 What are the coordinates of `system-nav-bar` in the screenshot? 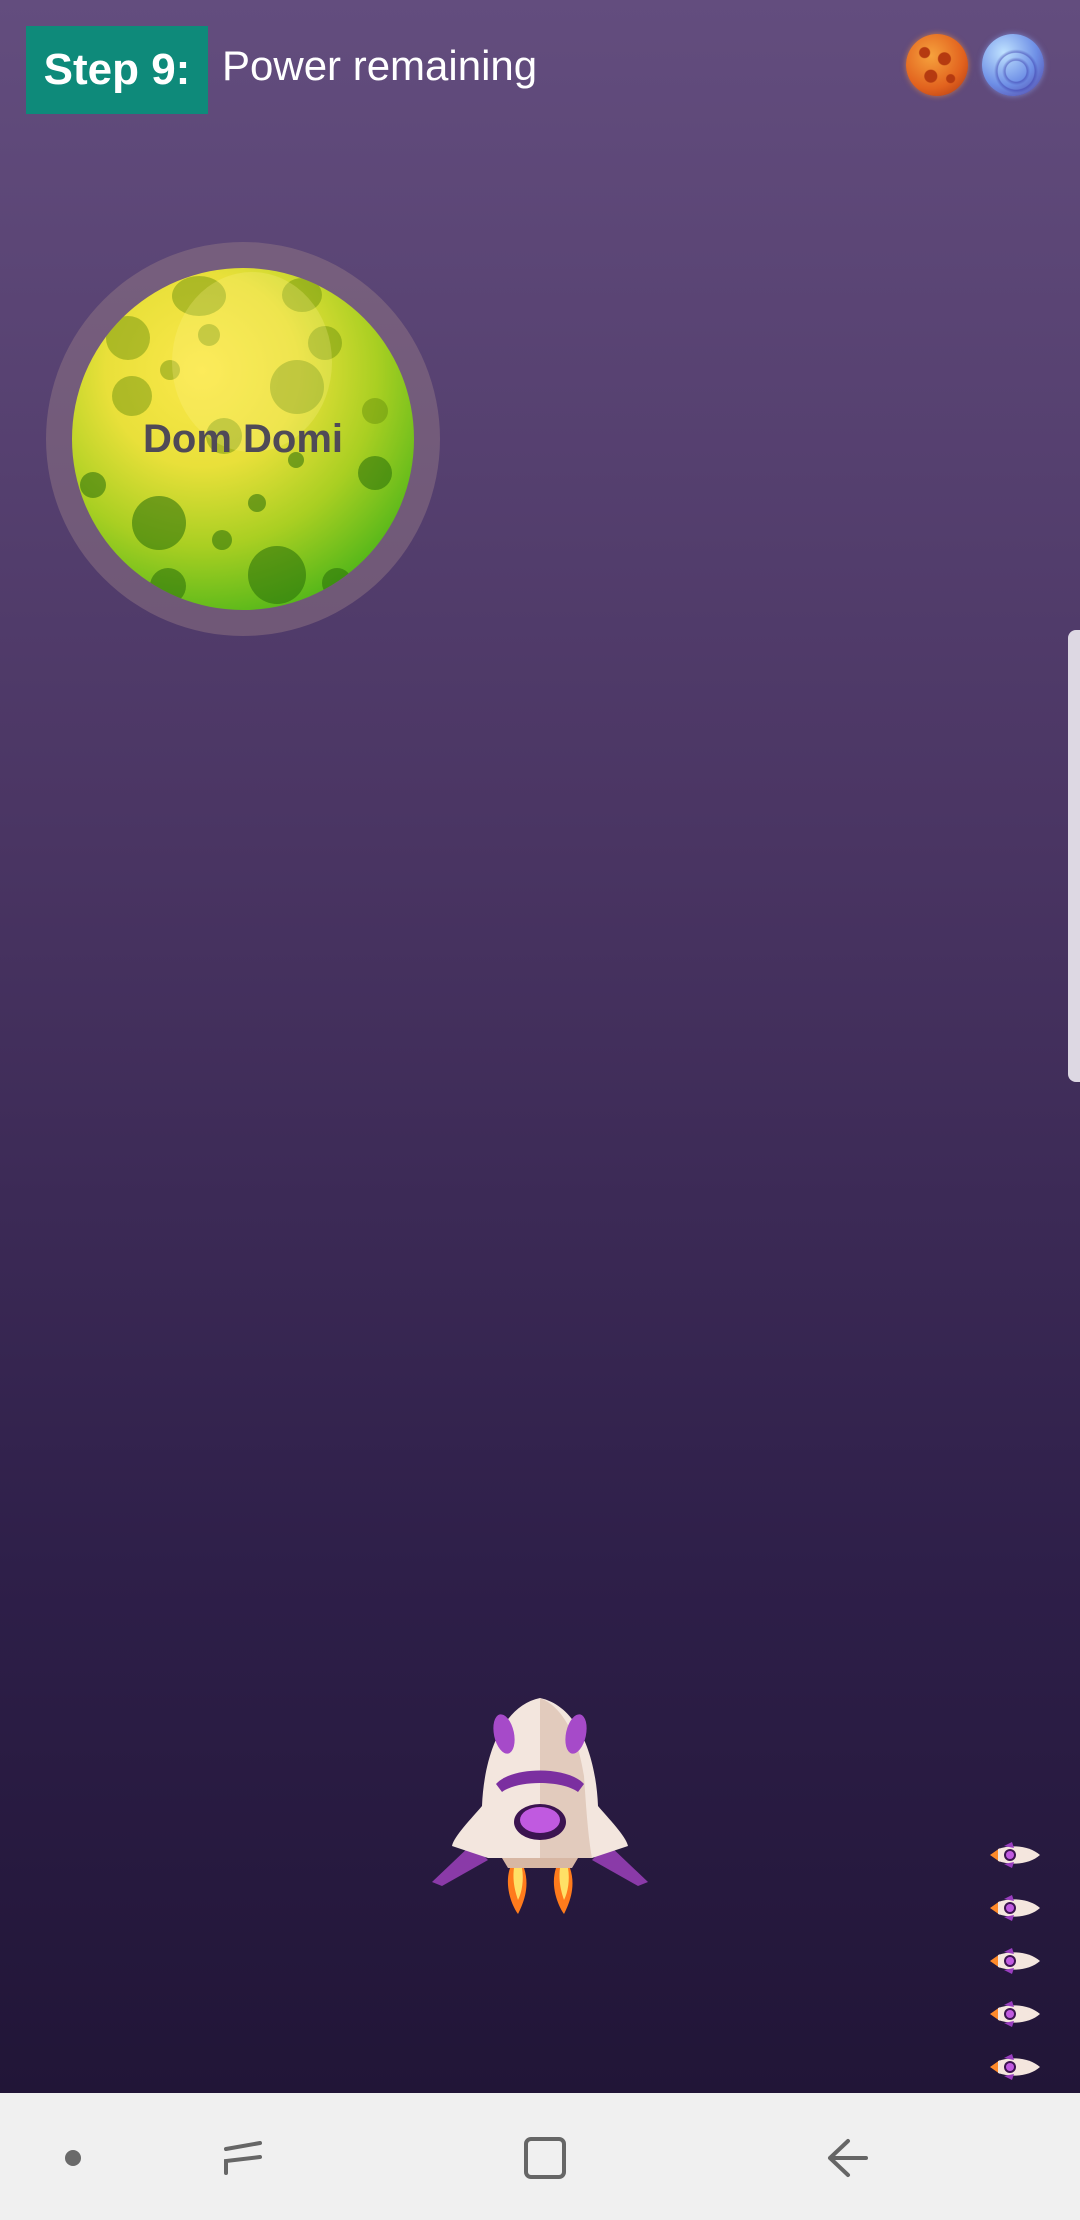 It's located at (540, 2156).